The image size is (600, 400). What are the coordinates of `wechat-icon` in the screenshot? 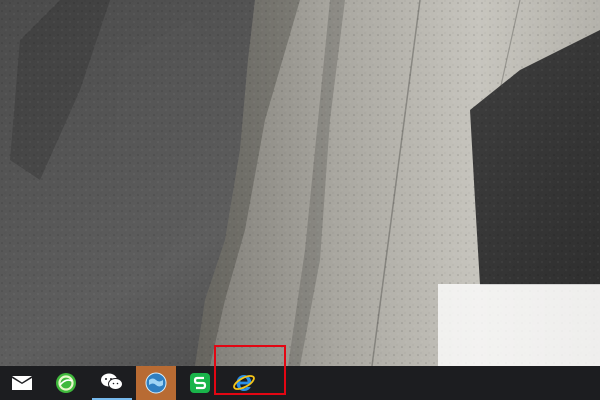 It's located at (112, 381).